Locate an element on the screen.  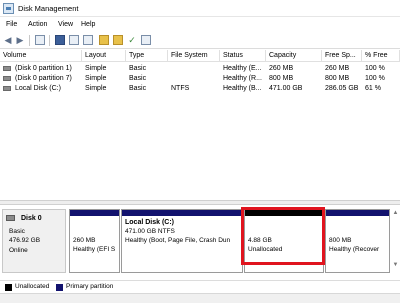
console-tree-icon is located at coordinates (40, 40).